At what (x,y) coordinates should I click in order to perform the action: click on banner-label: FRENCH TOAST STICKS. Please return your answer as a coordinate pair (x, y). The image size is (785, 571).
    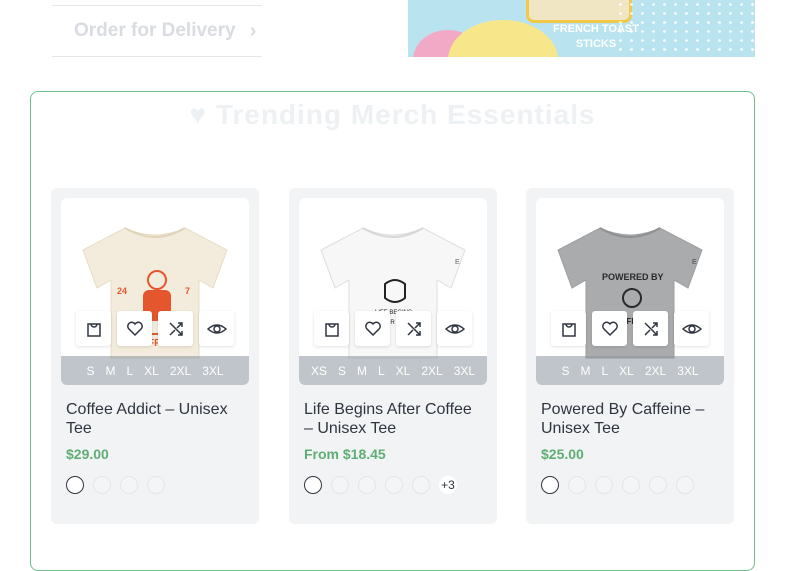
    Looking at the image, I should click on (596, 37).